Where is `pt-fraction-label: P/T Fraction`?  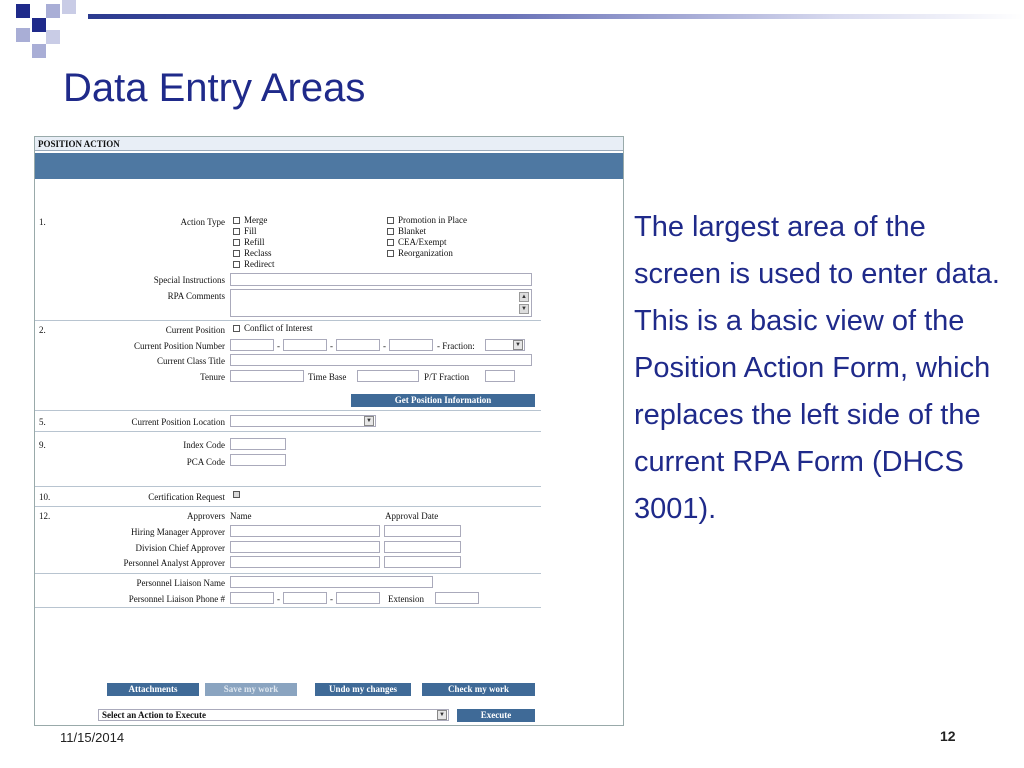 pt-fraction-label: P/T Fraction is located at coordinates (447, 377).